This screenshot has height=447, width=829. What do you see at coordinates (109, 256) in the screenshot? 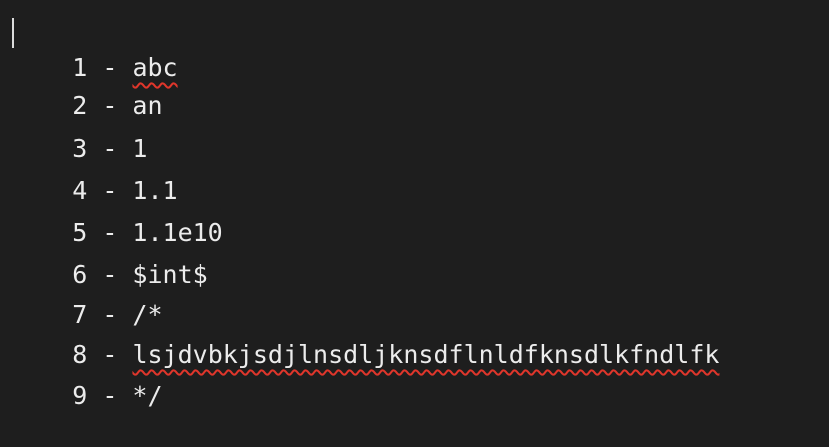
I see `editor-line-6: 6 - $int$` at bounding box center [109, 256].